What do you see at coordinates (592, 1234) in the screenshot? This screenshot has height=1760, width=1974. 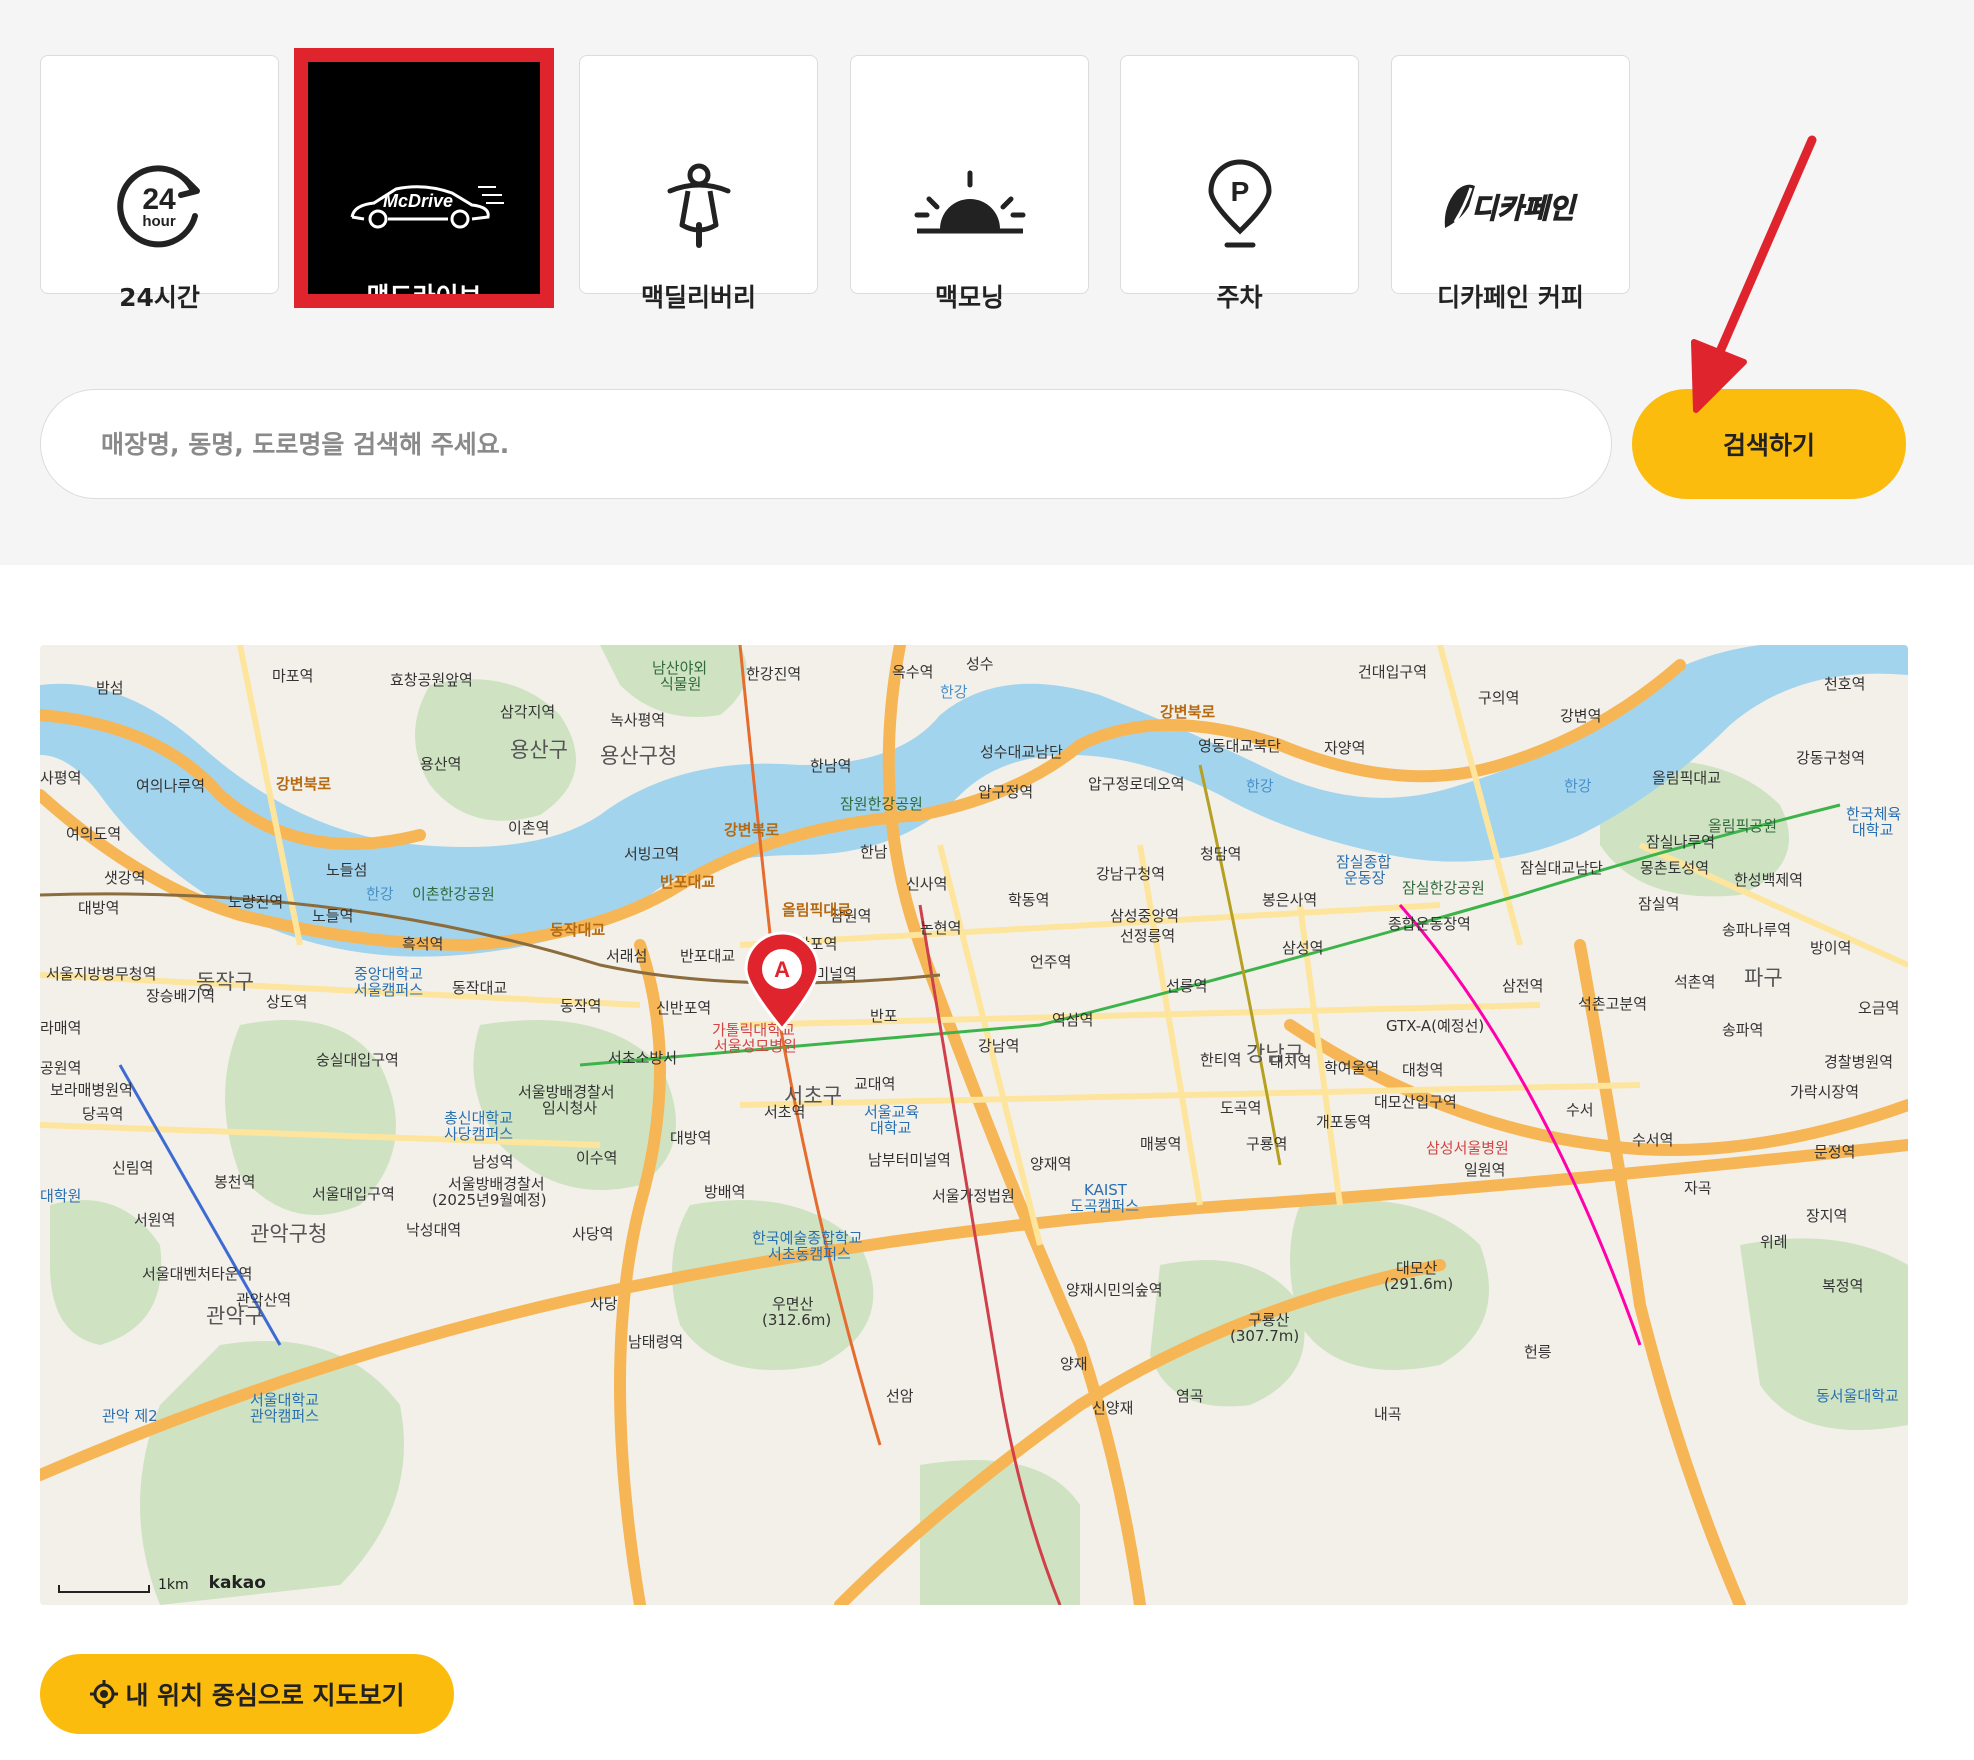 I see `map-label: 사당역` at bounding box center [592, 1234].